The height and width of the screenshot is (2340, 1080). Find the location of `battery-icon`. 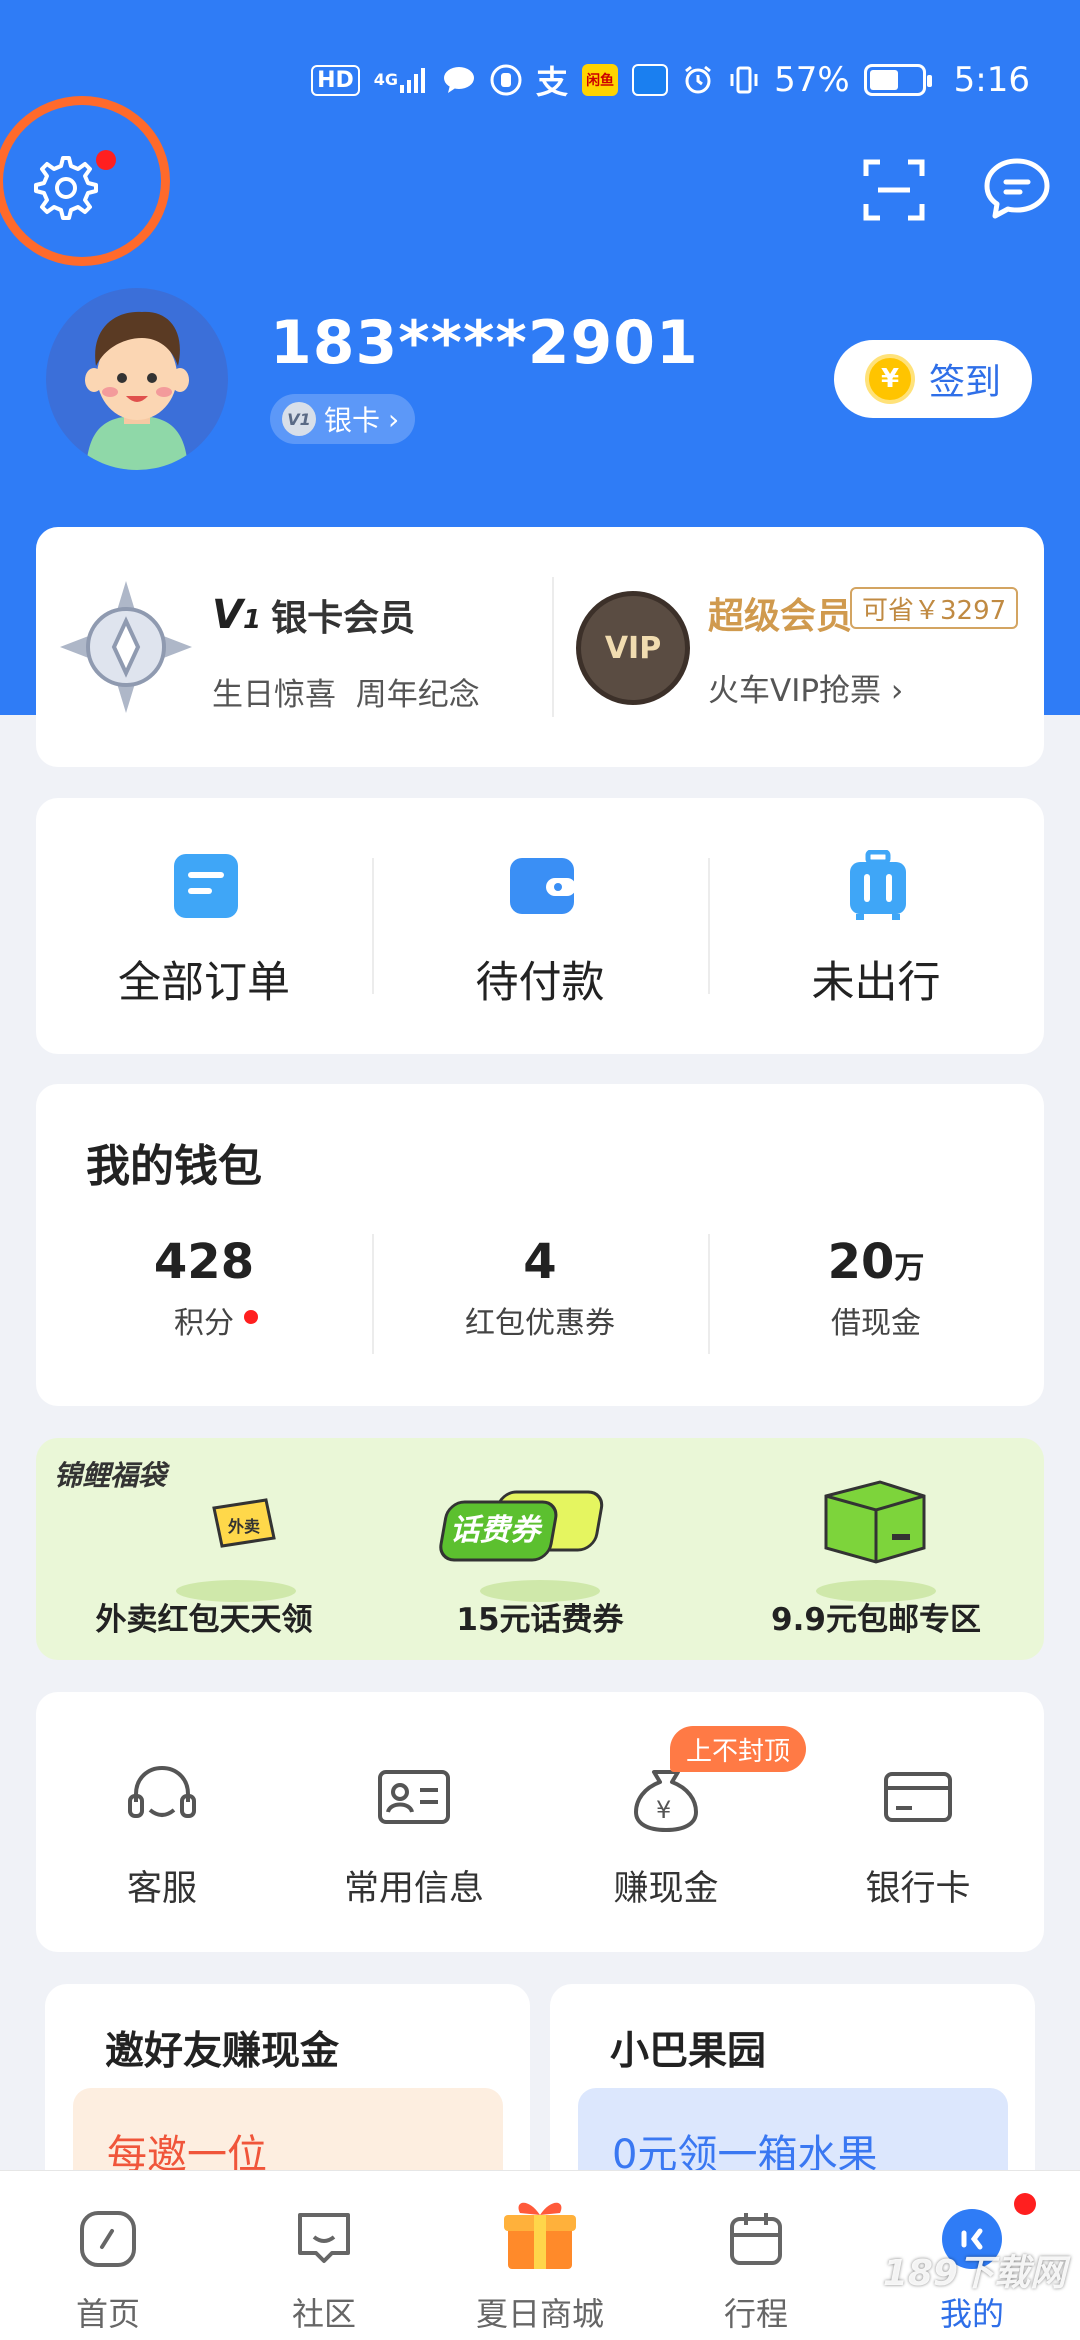

battery-icon is located at coordinates (897, 80).